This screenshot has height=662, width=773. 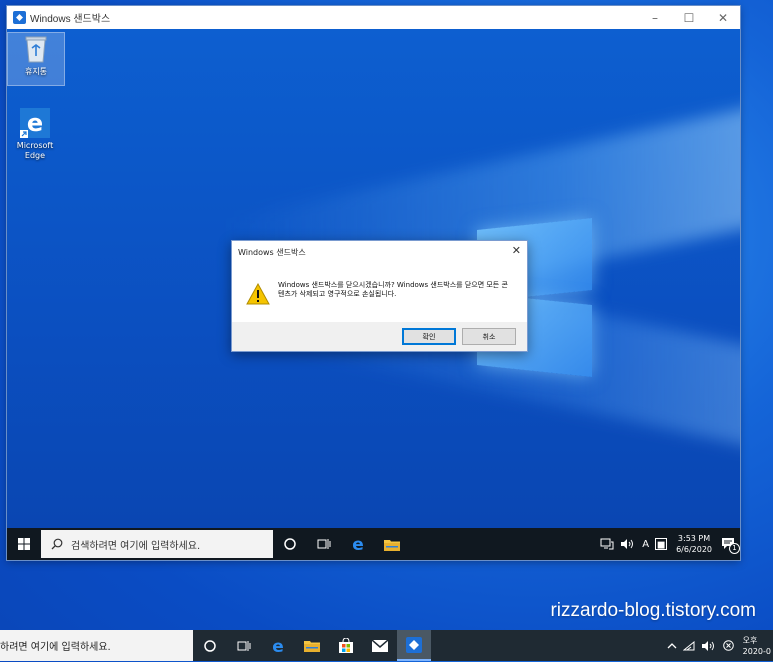 What do you see at coordinates (607, 544) in the screenshot?
I see `network-icon` at bounding box center [607, 544].